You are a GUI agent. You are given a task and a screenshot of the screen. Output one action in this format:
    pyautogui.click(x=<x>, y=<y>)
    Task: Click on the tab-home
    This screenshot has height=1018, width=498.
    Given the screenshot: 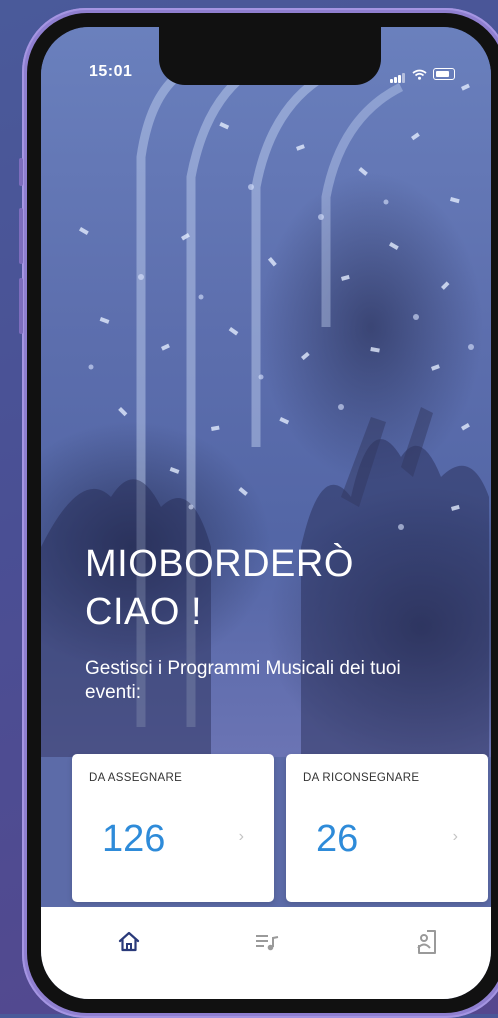 What is the action you would take?
    pyautogui.click(x=129, y=942)
    